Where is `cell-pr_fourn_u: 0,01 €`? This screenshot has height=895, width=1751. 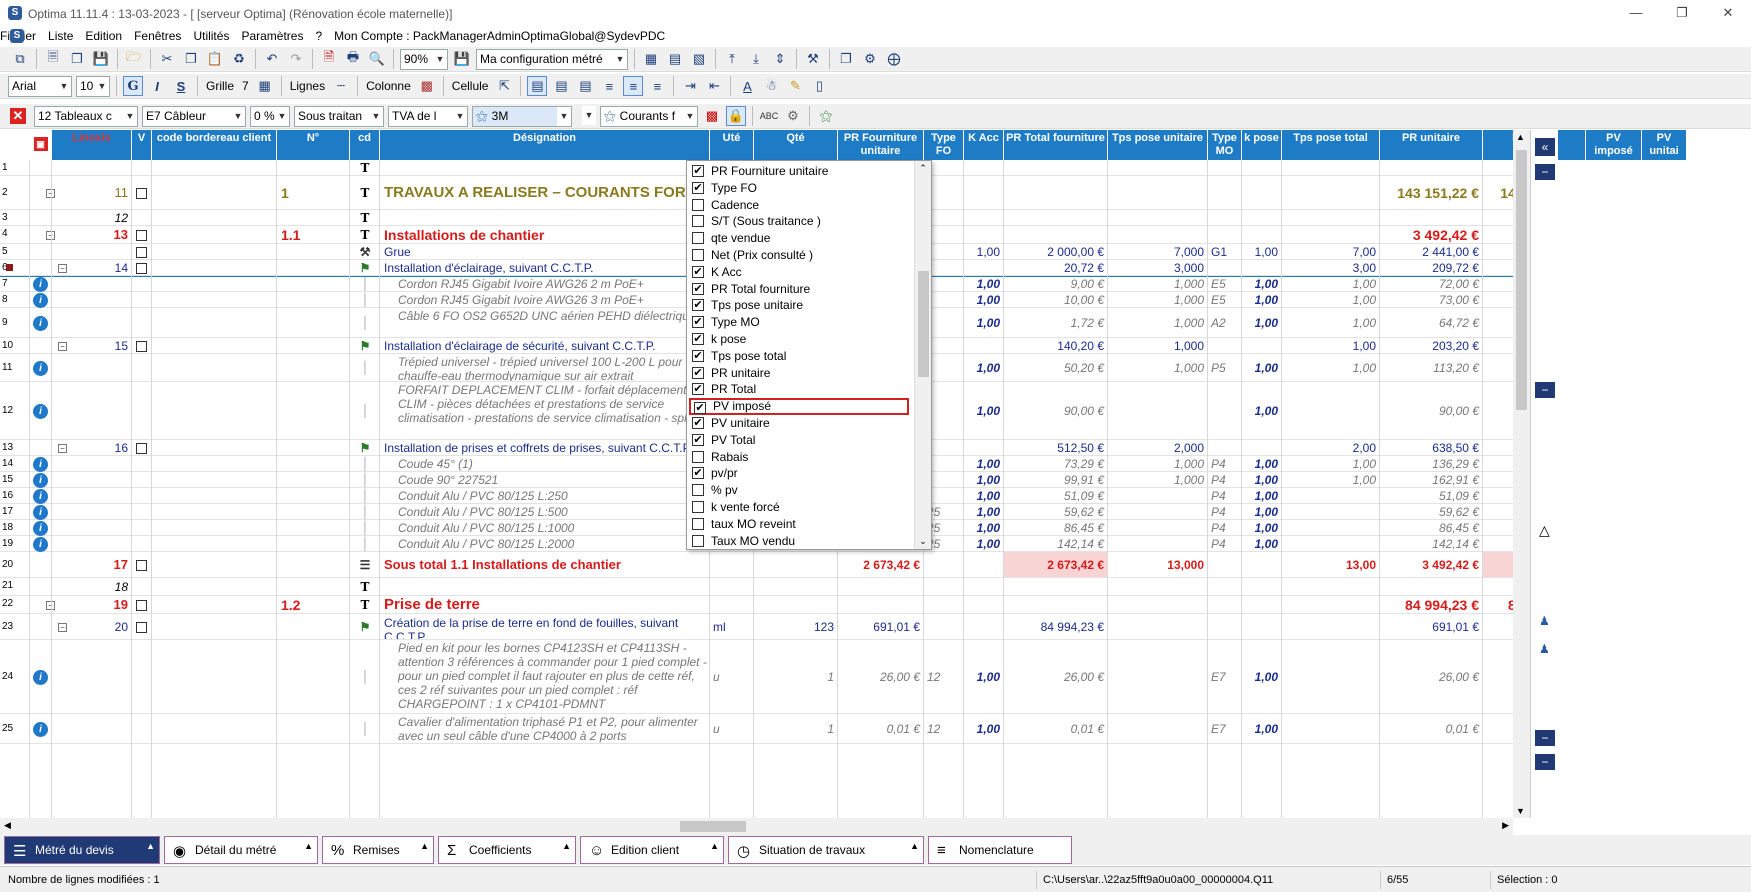 cell-pr_fourn_u: 0,01 € is located at coordinates (881, 728).